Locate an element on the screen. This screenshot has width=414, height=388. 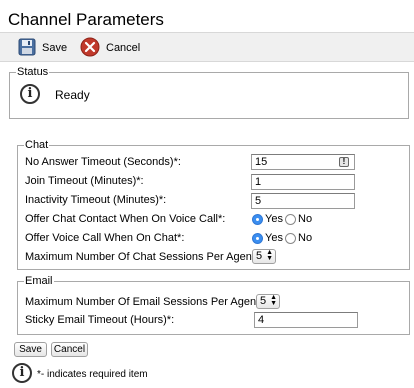
email-legend: Email is located at coordinates (39, 281).